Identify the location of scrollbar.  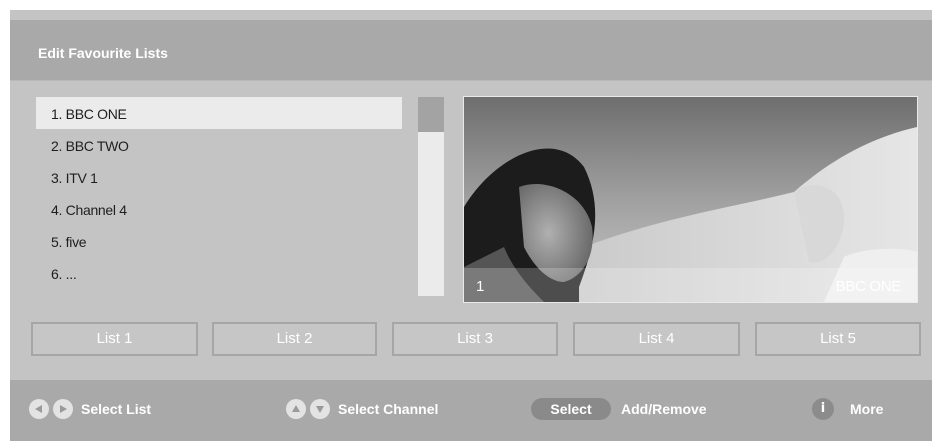
(431, 196).